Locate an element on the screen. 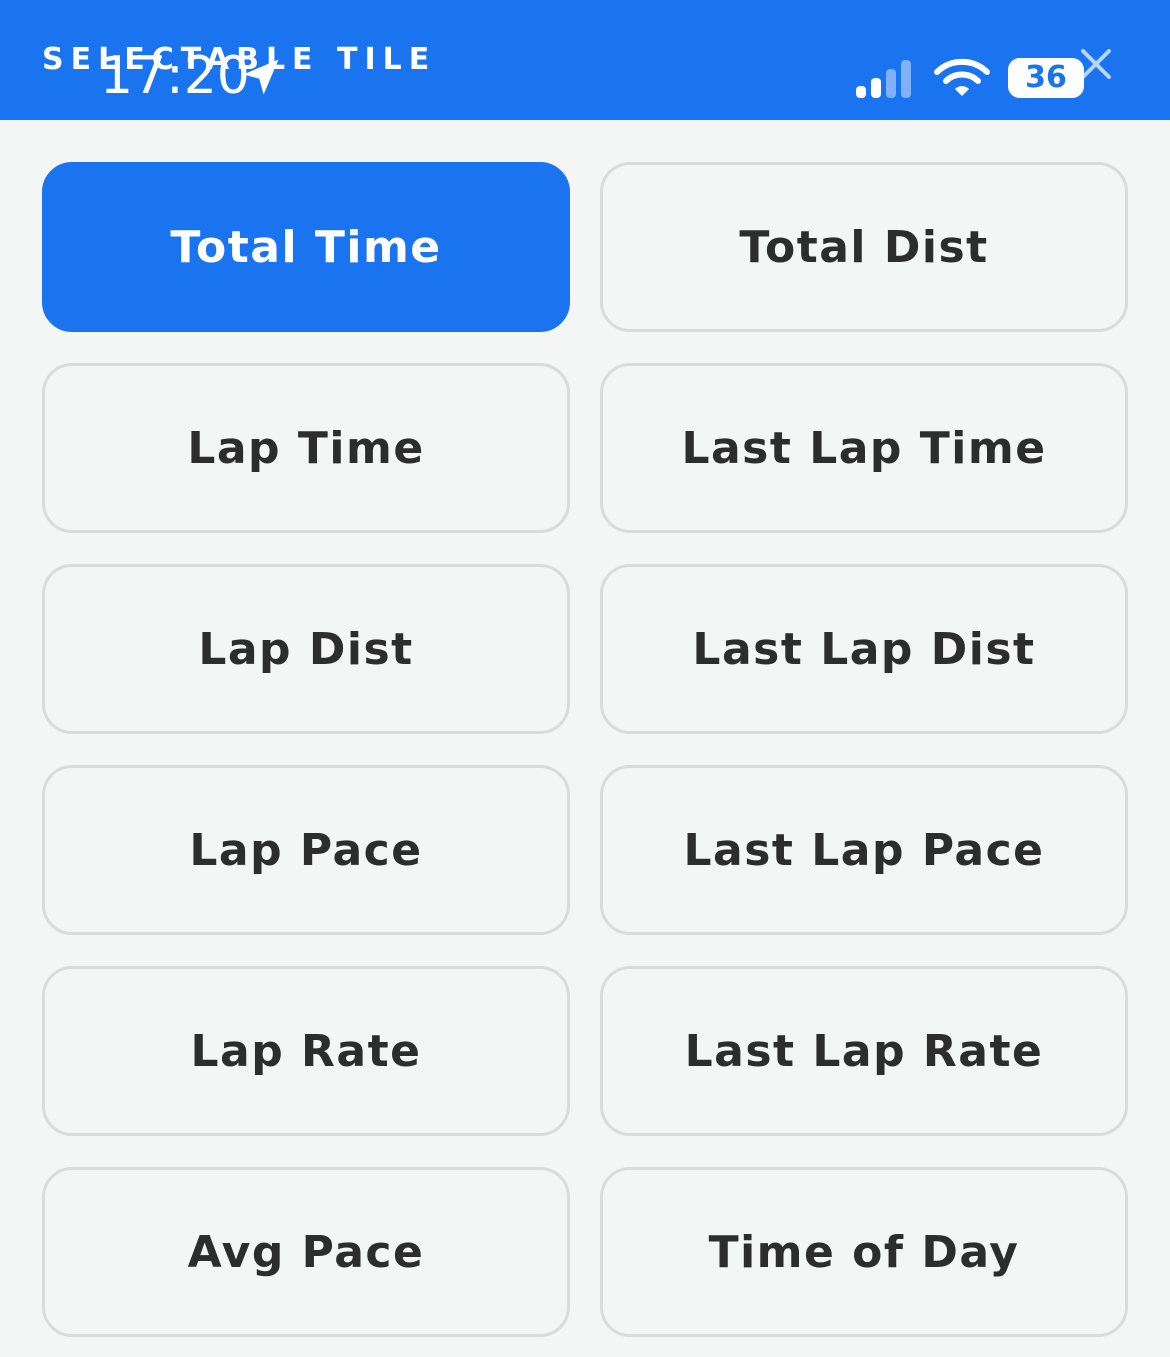 The image size is (1170, 1357). tile-lap-rate: Lap Rate is located at coordinates (306, 1051).